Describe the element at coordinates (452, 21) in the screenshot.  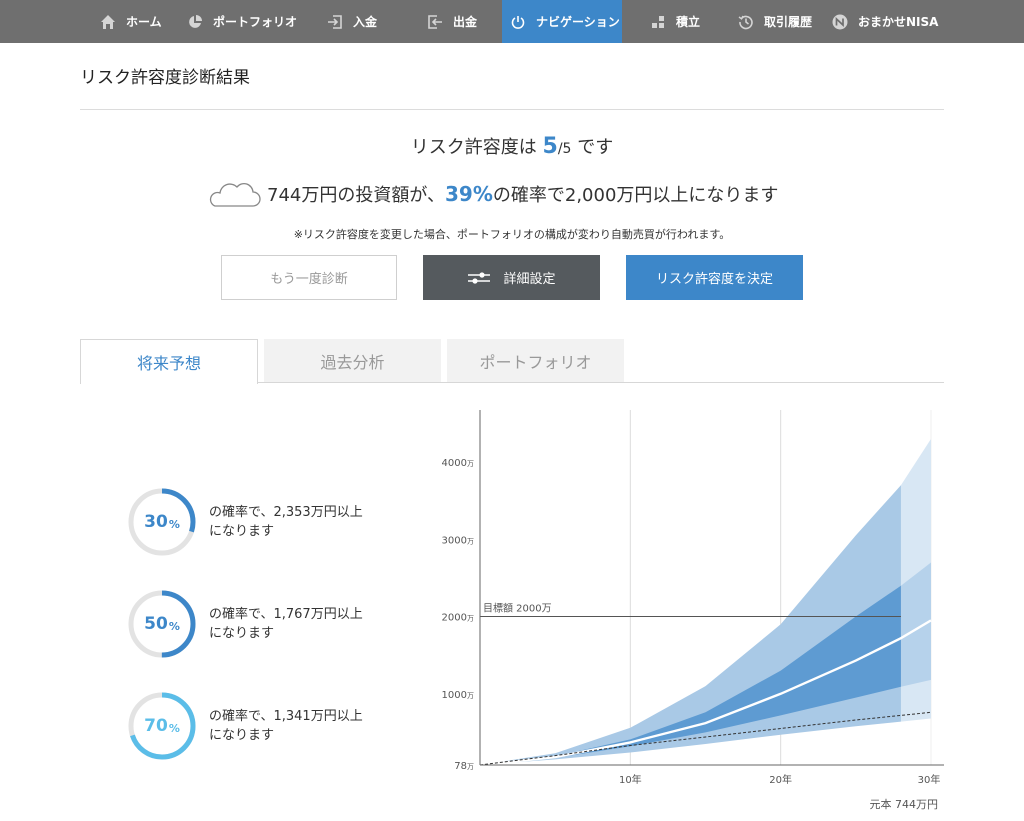
I see `nav-withdraw: 出金` at that location.